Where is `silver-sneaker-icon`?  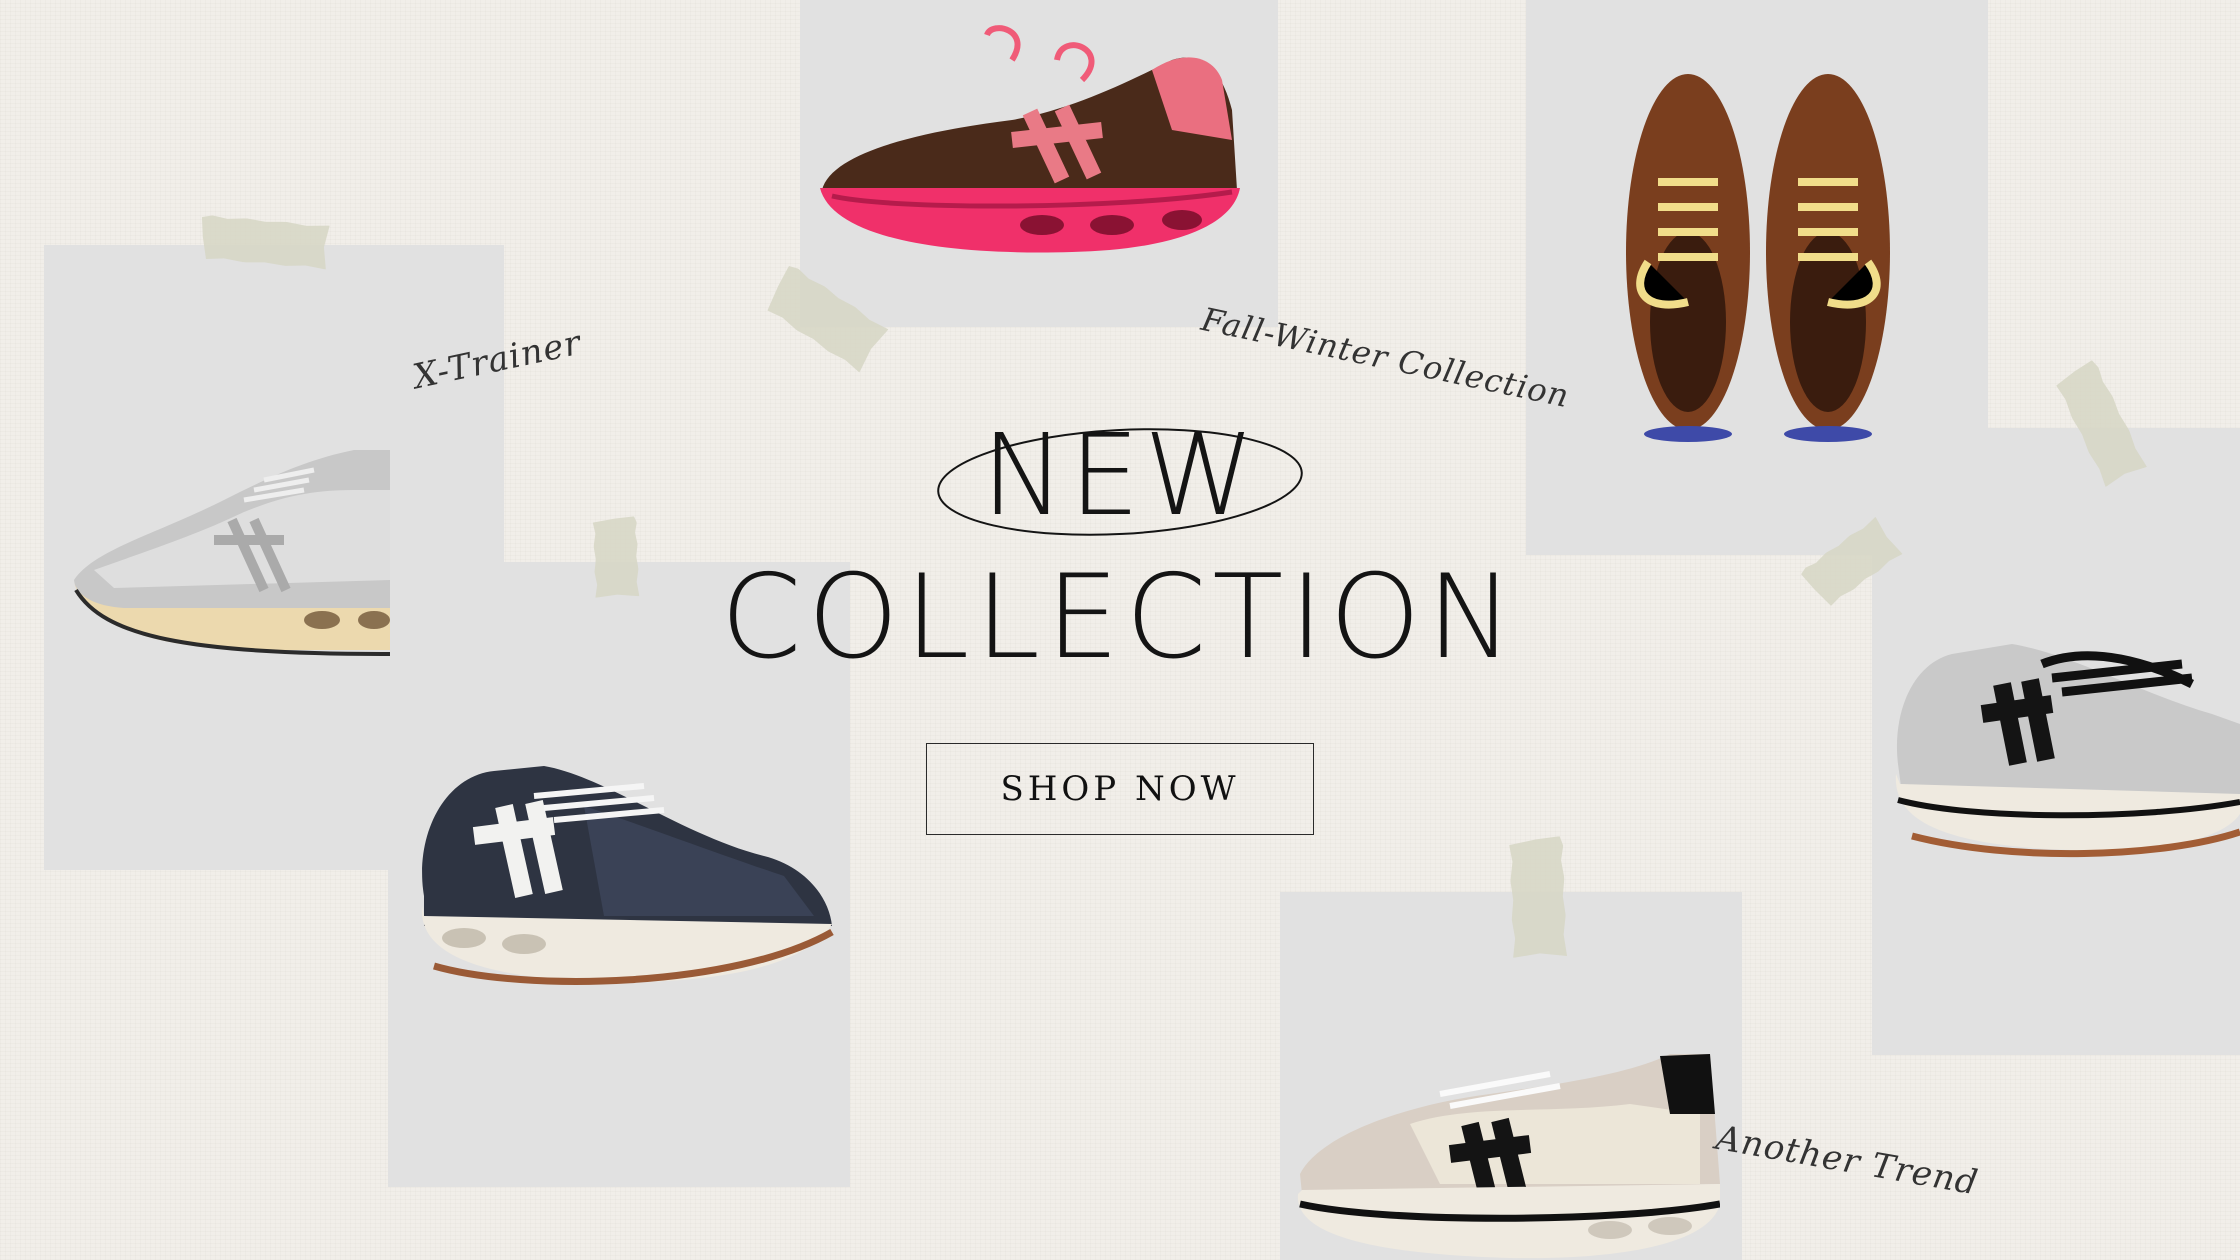
silver-sneaker-icon is located at coordinates (232, 553).